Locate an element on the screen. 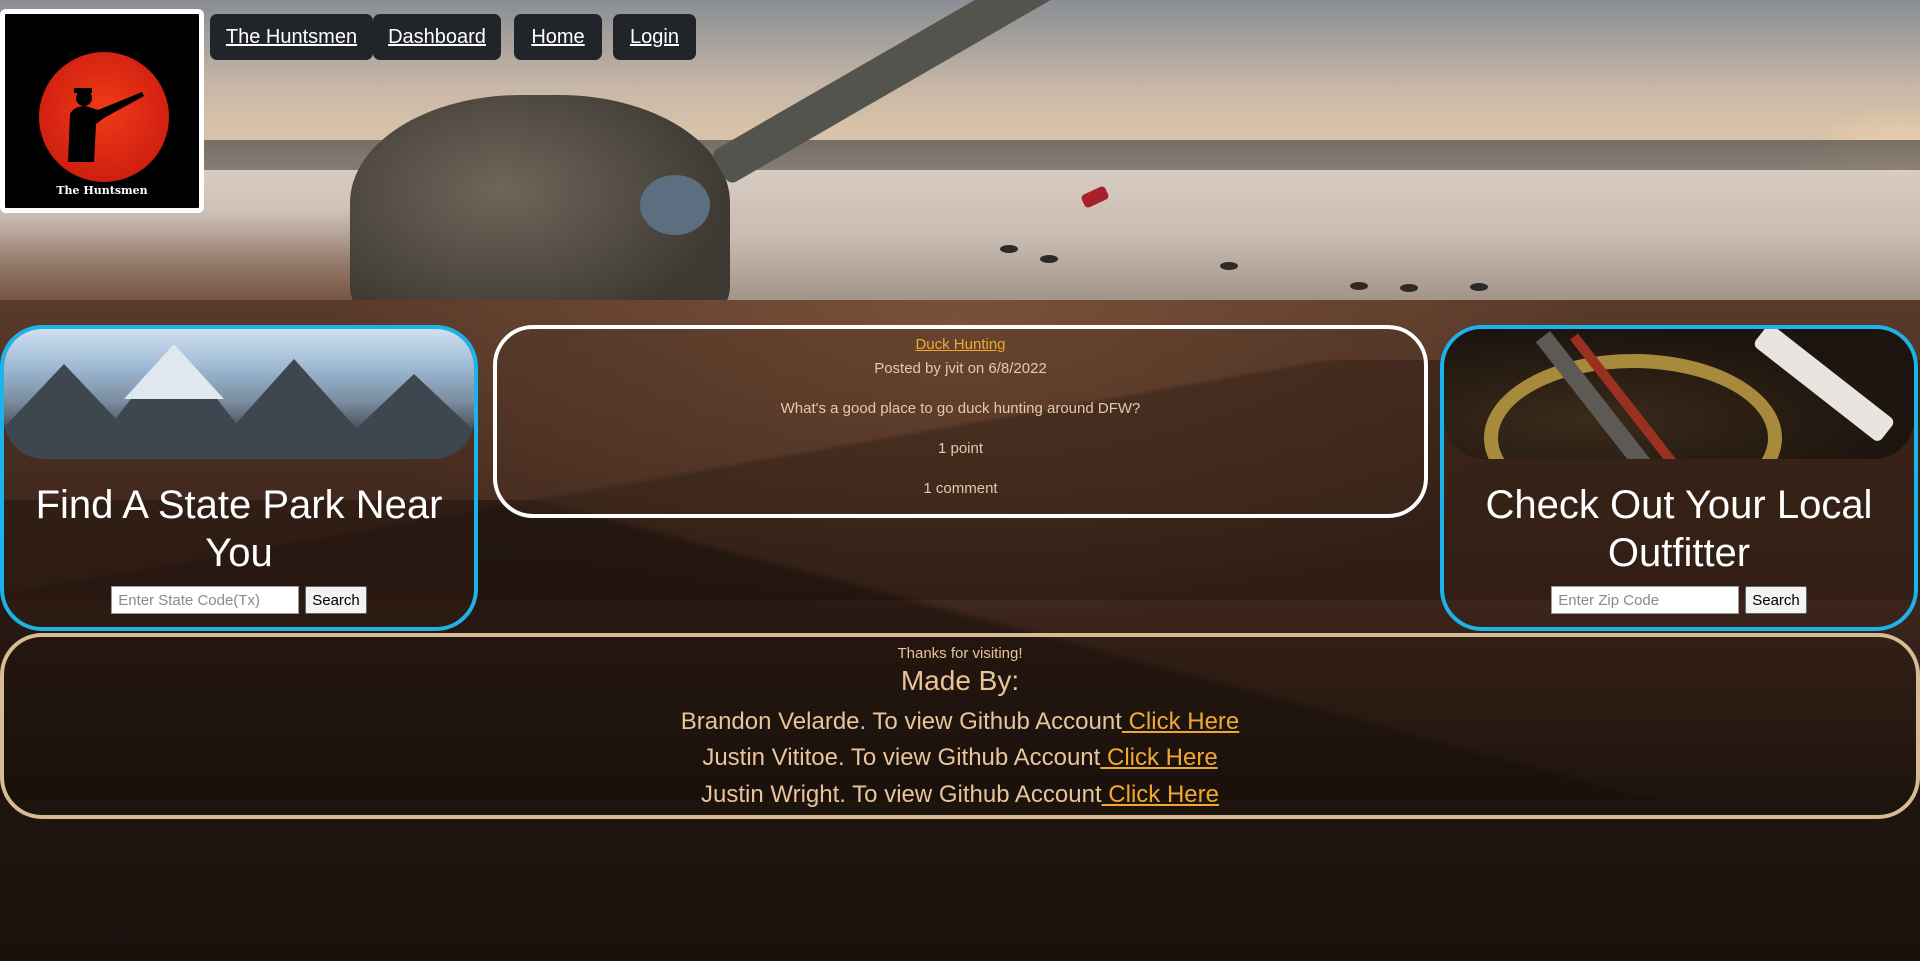  shotgun-shells-image is located at coordinates (1679, 394).